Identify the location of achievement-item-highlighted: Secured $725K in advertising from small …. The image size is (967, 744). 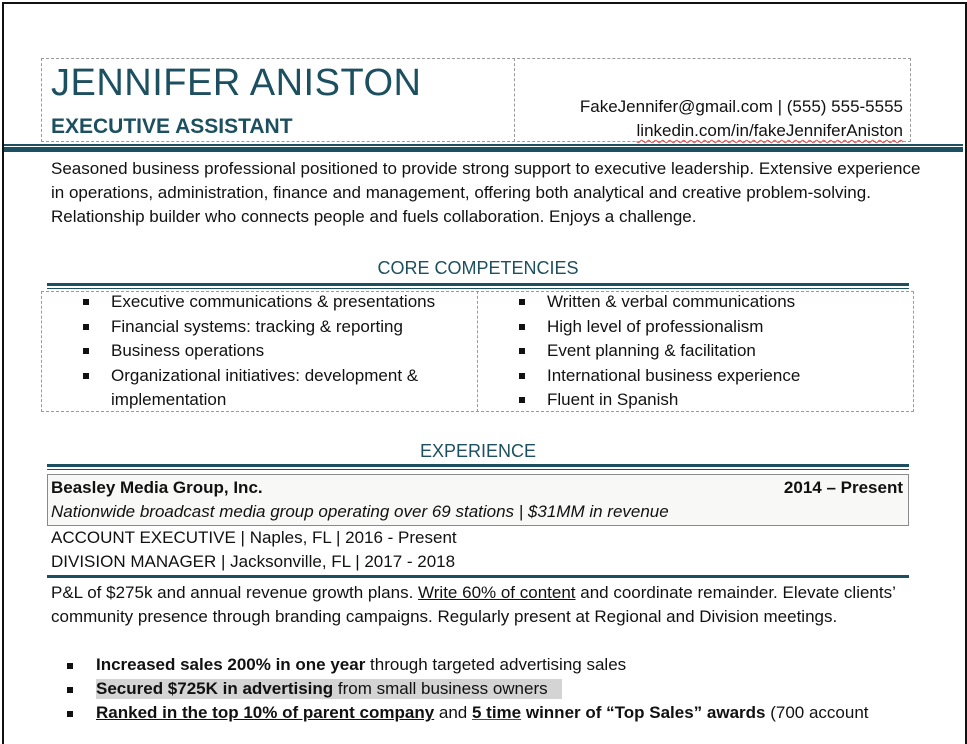
(329, 689).